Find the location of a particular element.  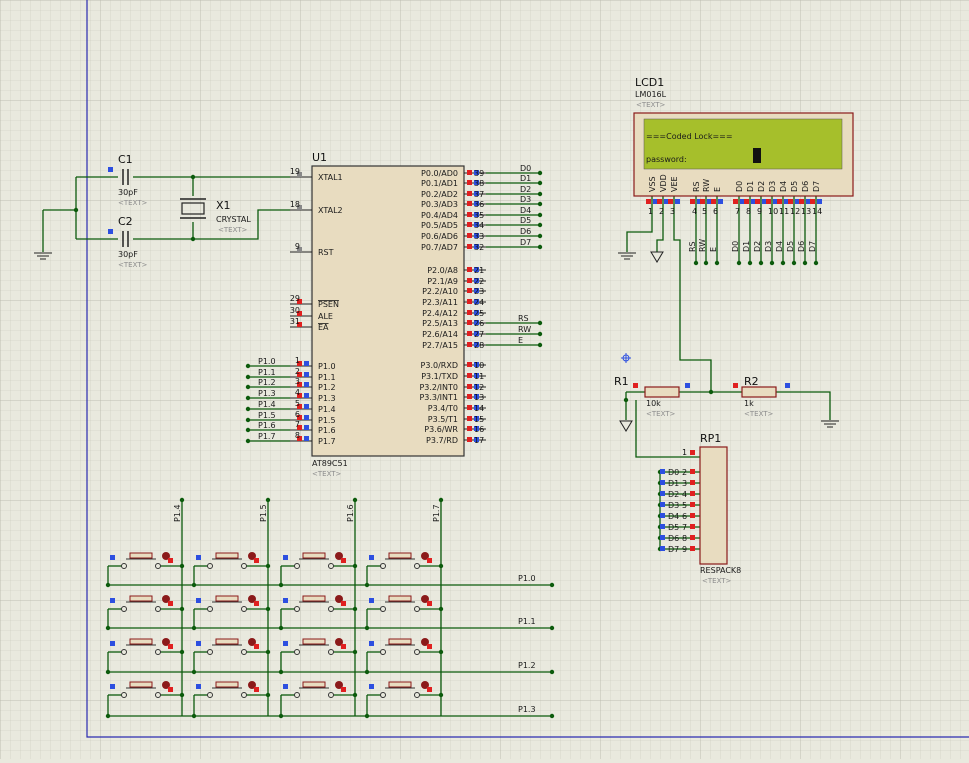

lcd-net-label: D4 is located at coordinates (779, 246).